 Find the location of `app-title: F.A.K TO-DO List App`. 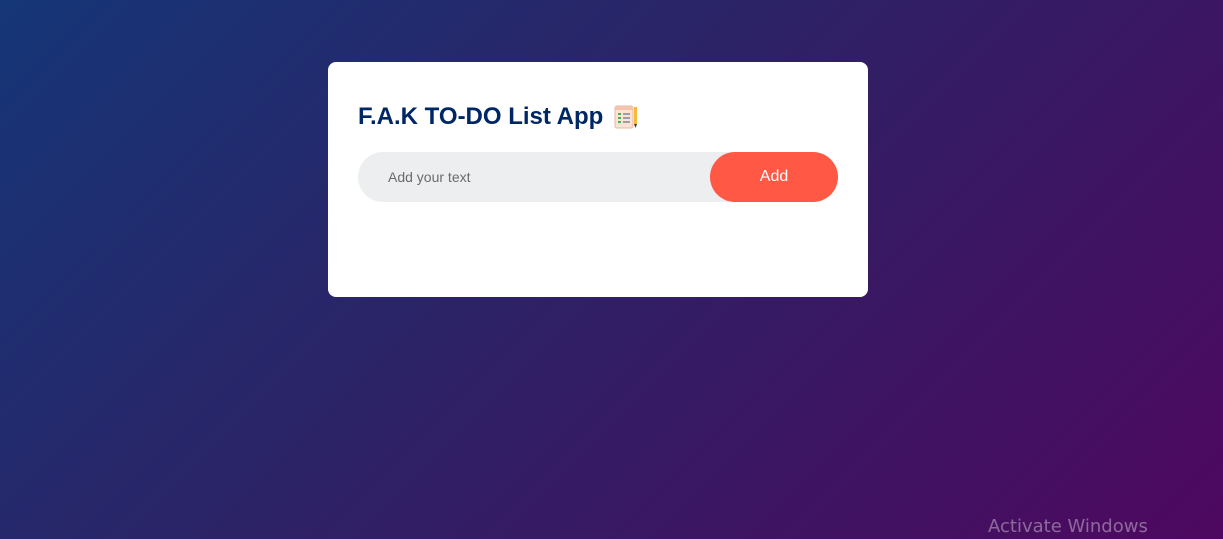

app-title: F.A.K TO-DO List App is located at coordinates (598, 117).